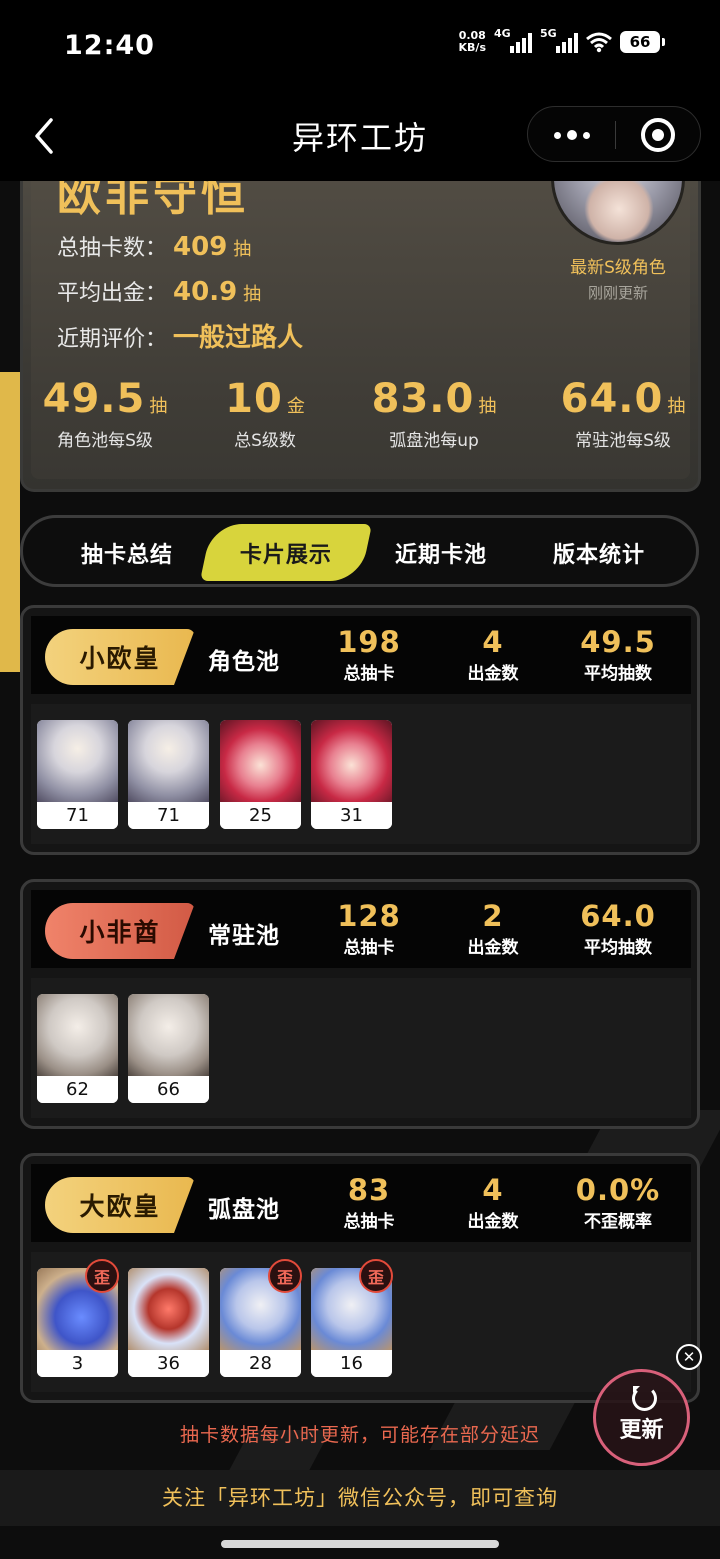 This screenshot has width=720, height=1559. I want to click on status-time: 12:40, so click(109, 45).